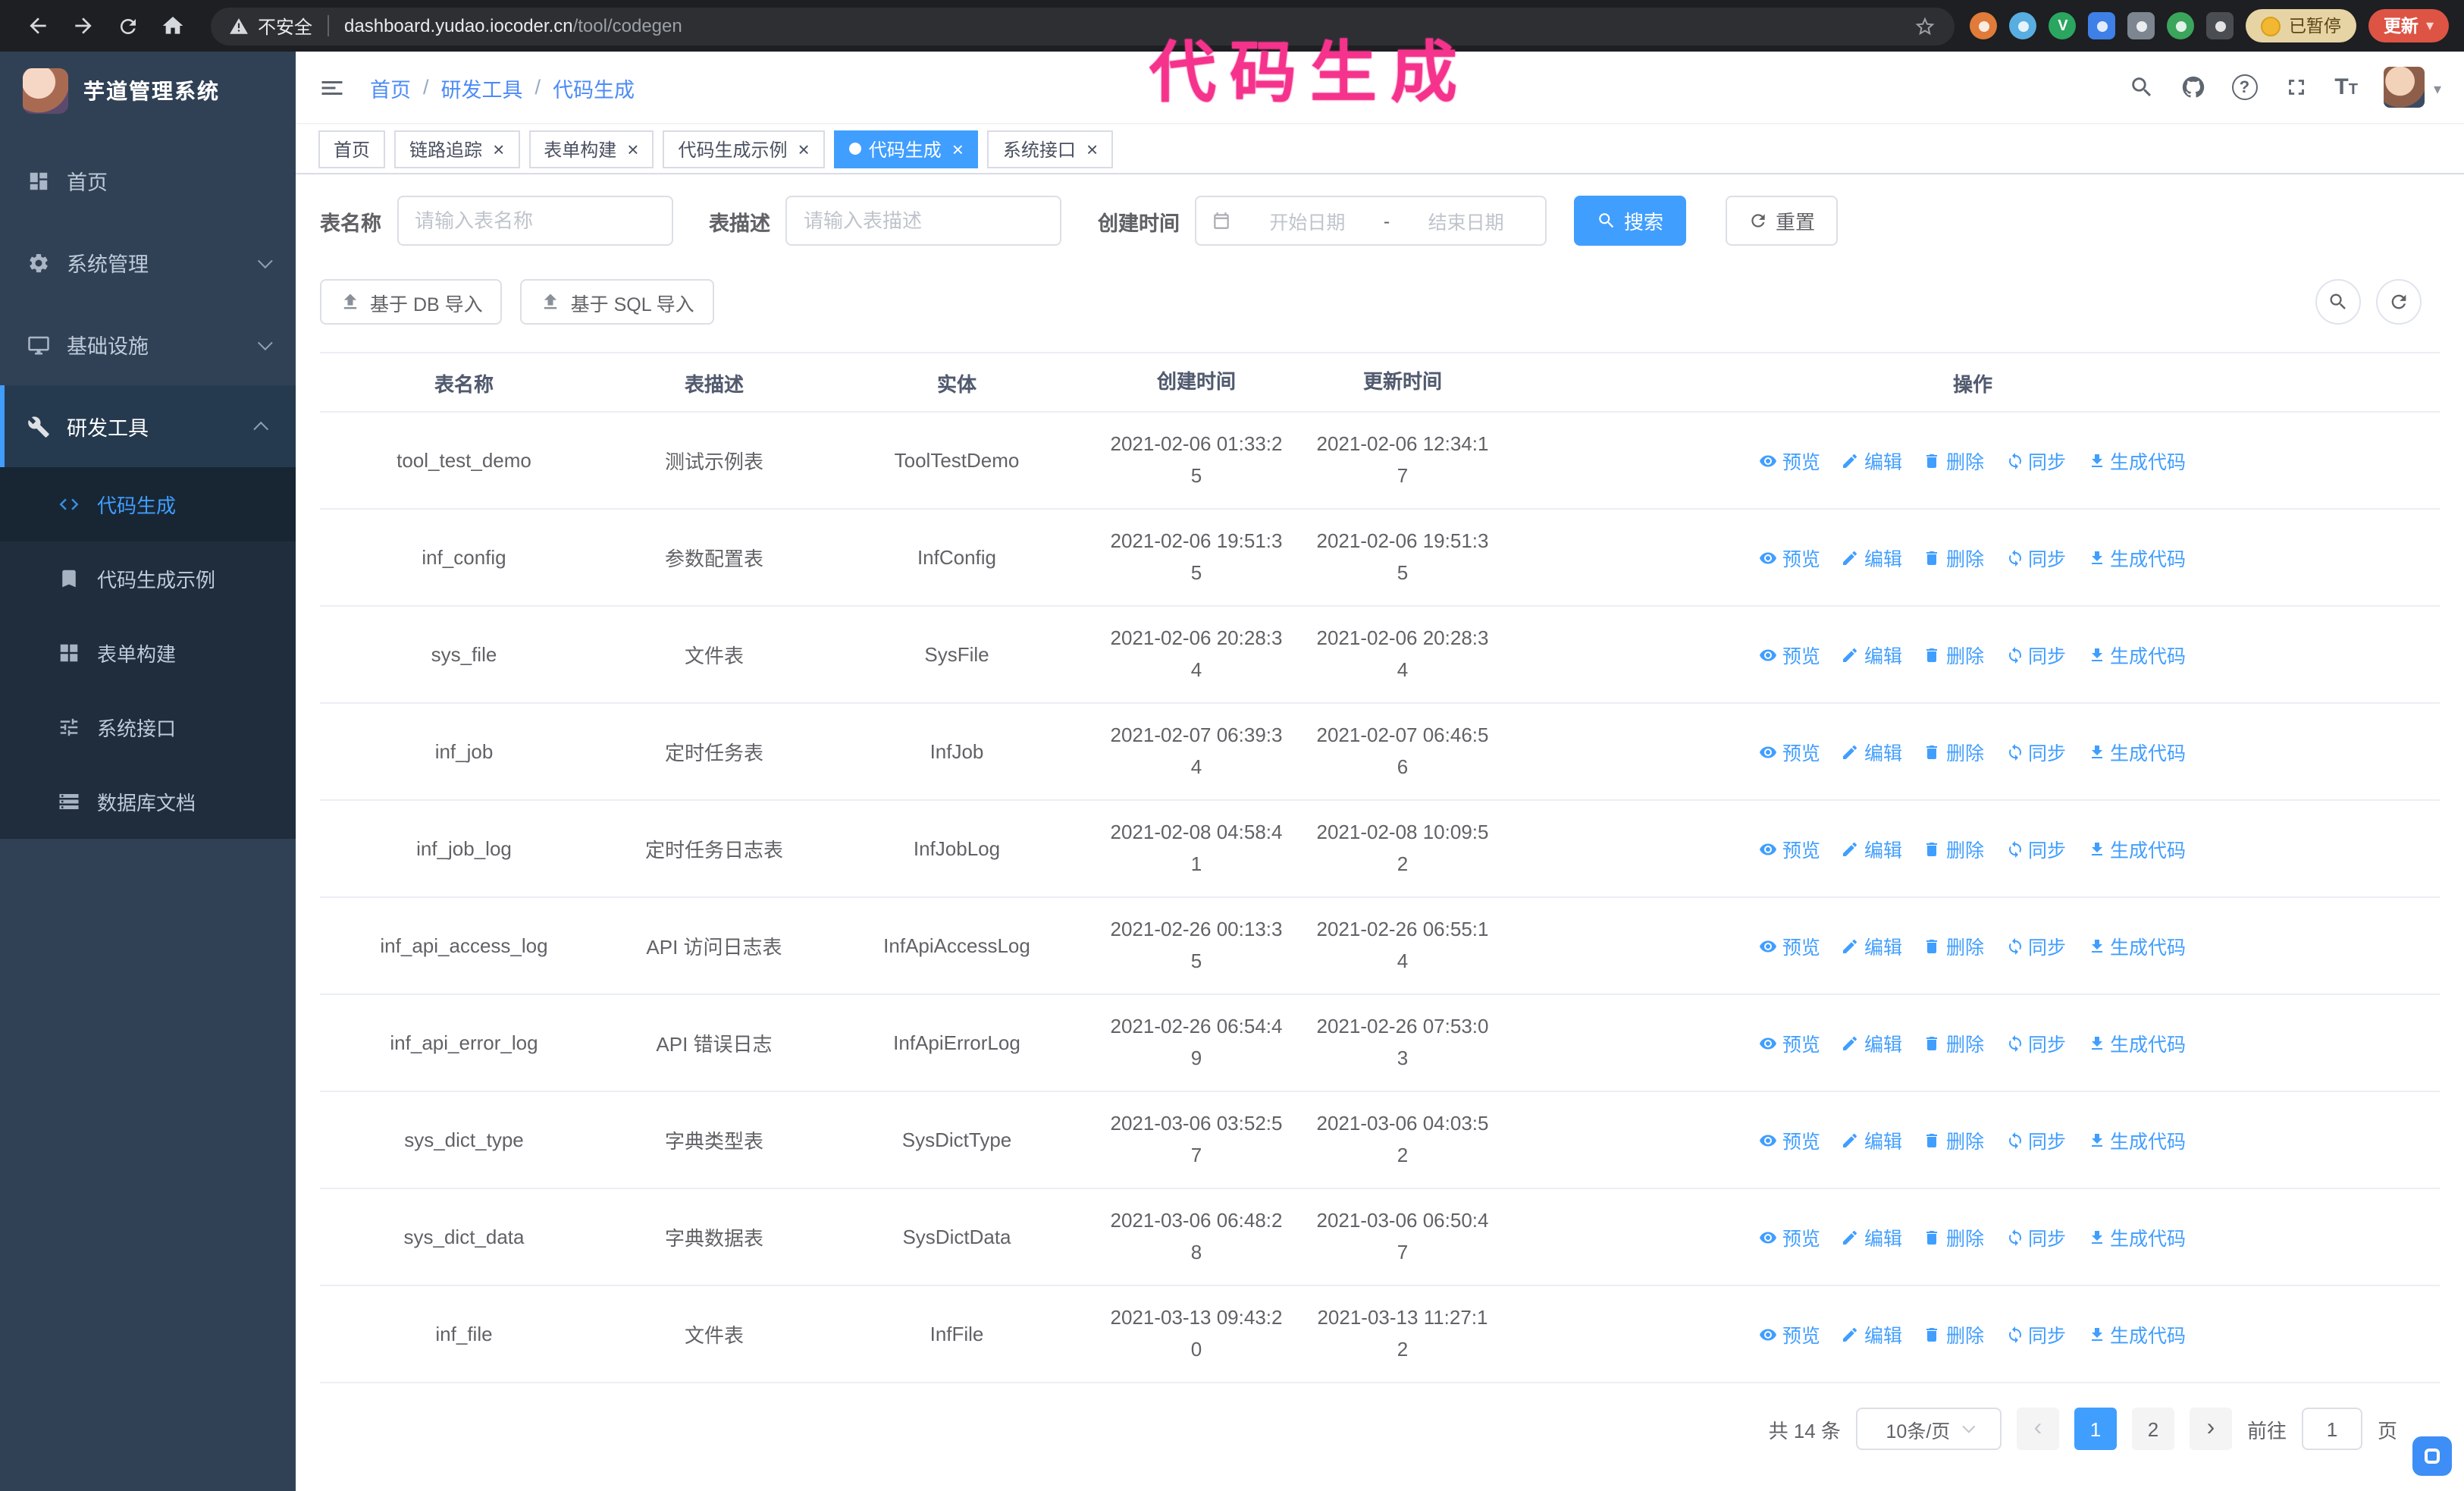 The width and height of the screenshot is (2464, 1491). Describe the element at coordinates (332, 87) in the screenshot. I see `hamburger-icon` at that location.